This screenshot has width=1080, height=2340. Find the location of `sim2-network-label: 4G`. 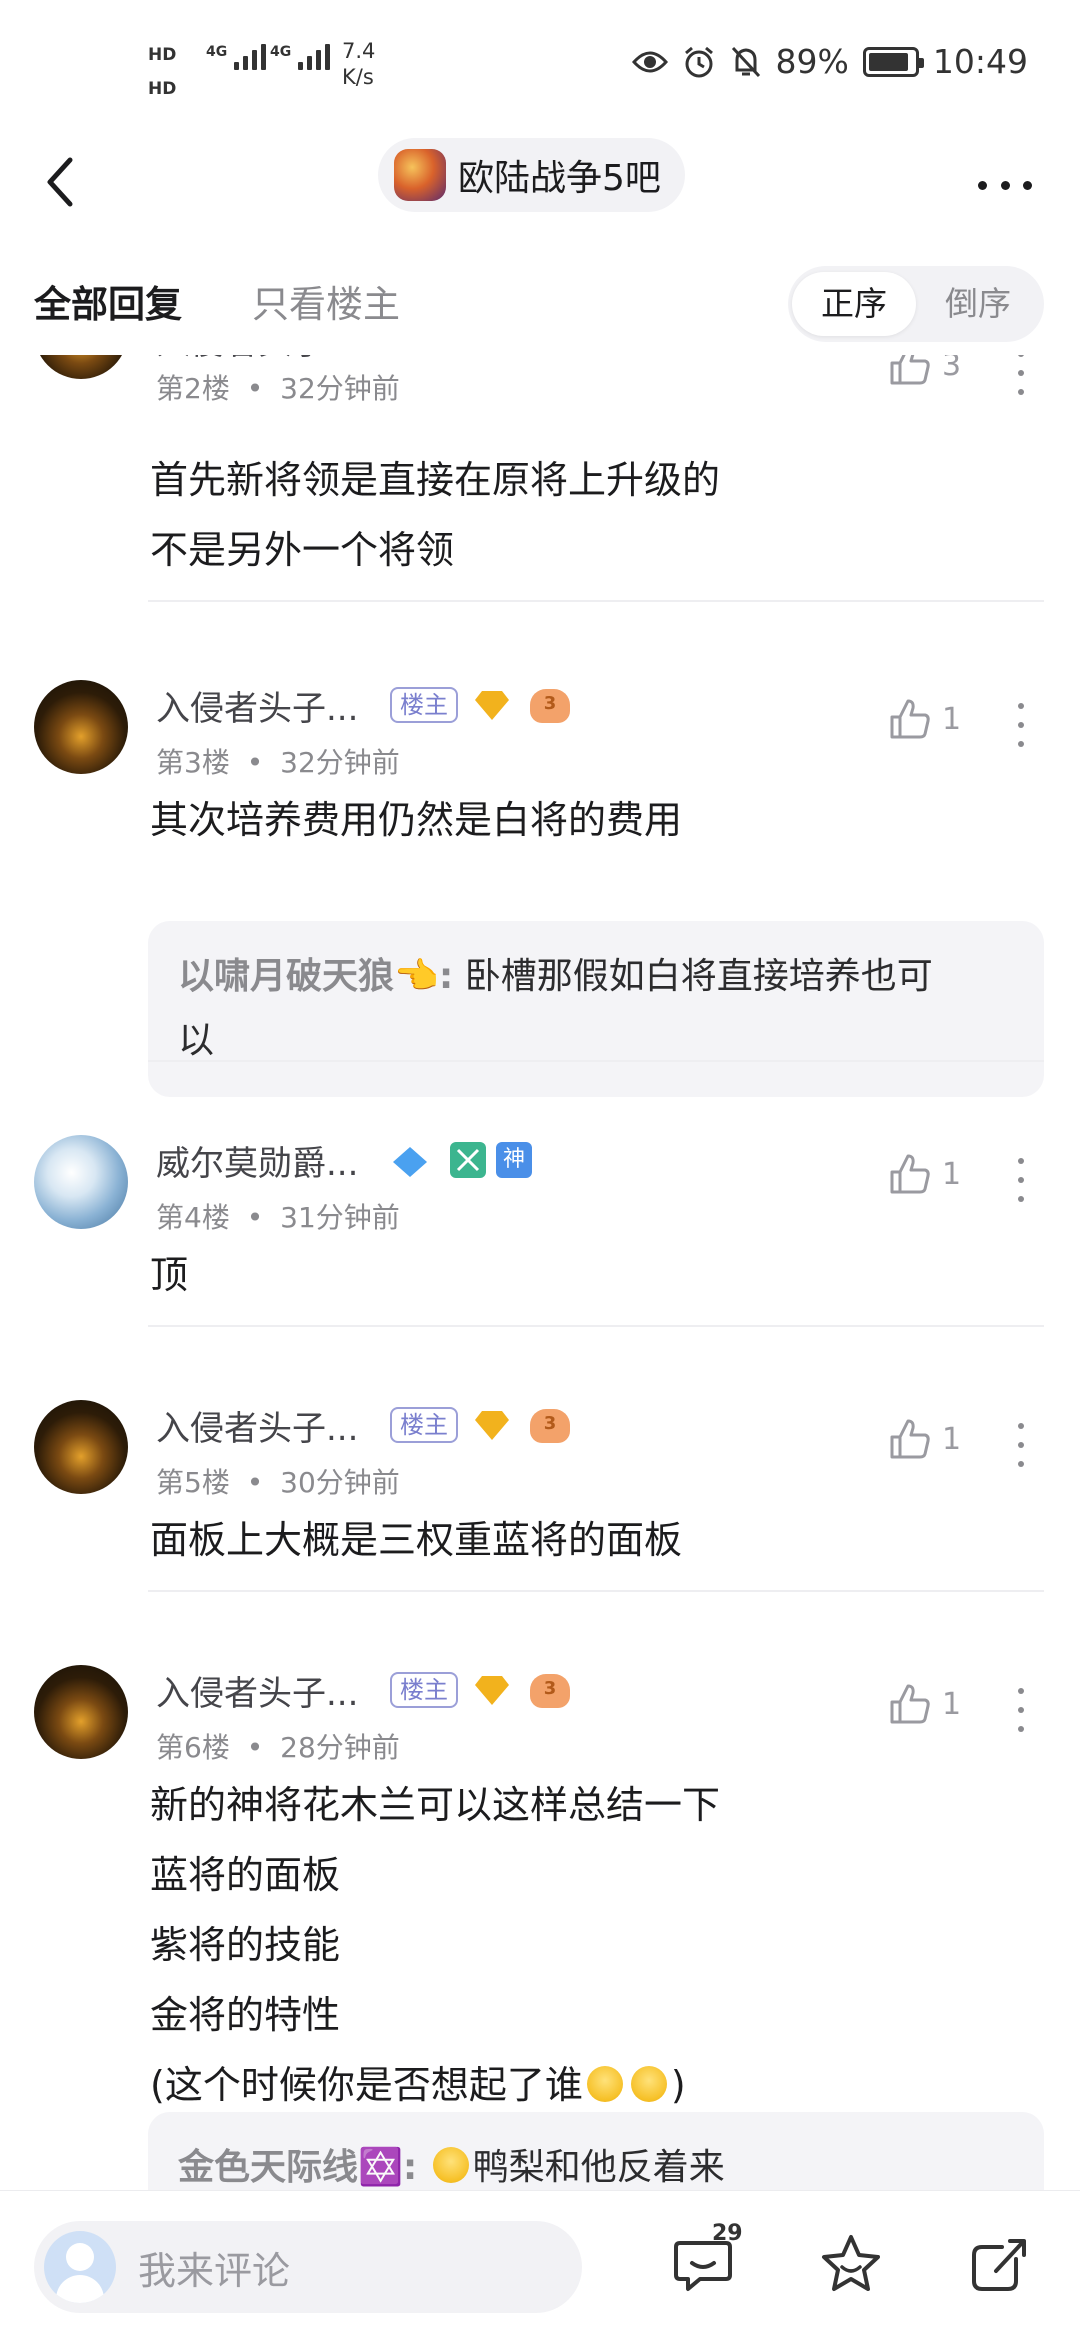

sim2-network-label: 4G is located at coordinates (281, 52).